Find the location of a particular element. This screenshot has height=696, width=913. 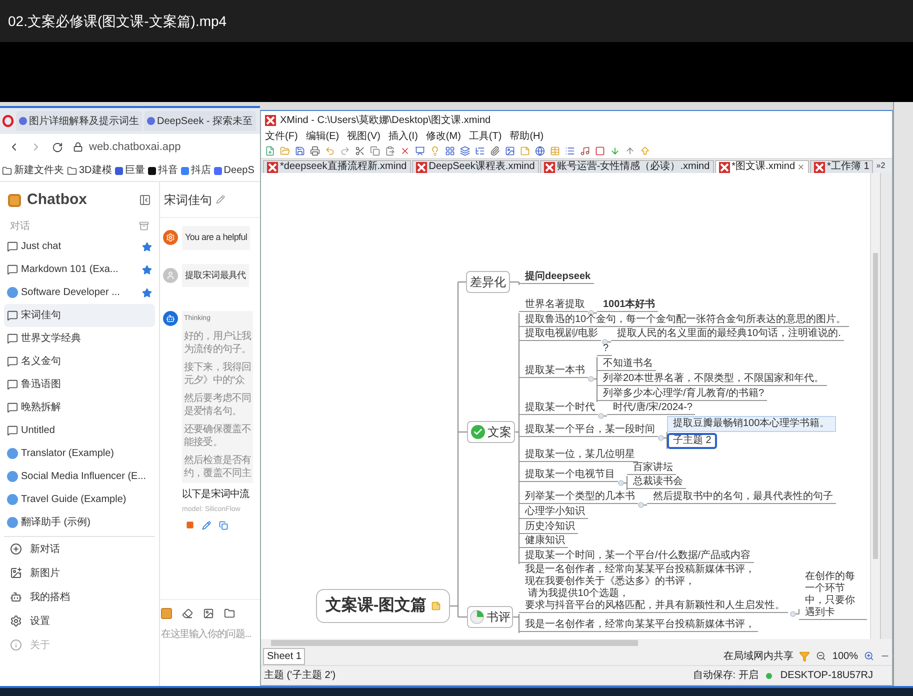

subtopic: 健康知识 is located at coordinates (543, 541).